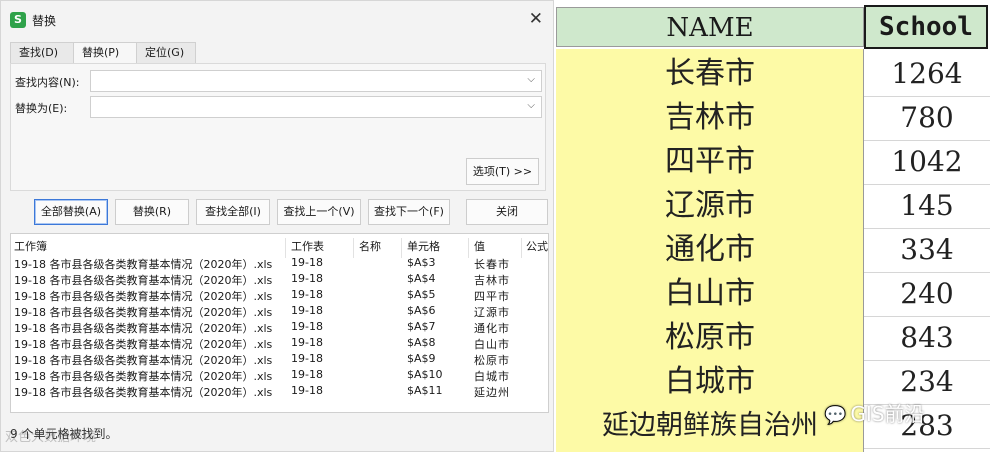 Image resolution: width=990 pixels, height=452 pixels. What do you see at coordinates (710, 27) in the screenshot?
I see `column-header-name-cell: NAME` at bounding box center [710, 27].